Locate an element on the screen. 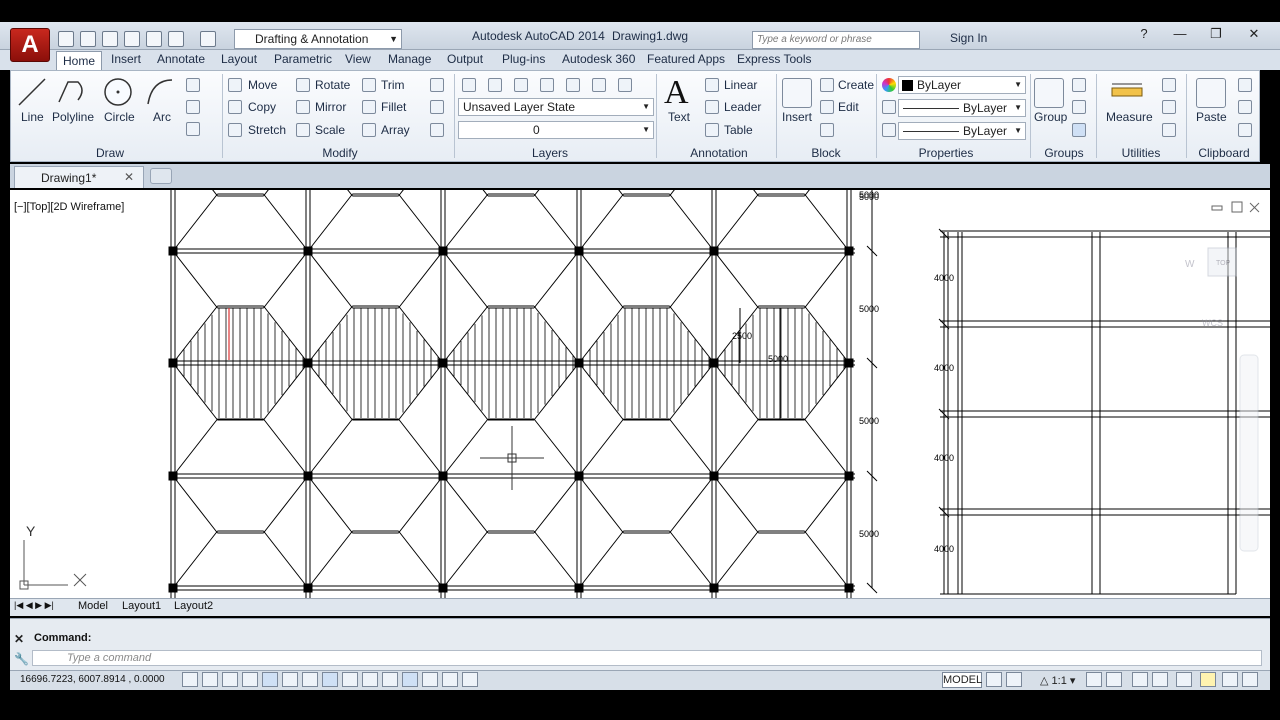  application-menu-button: A is located at coordinates (30, 45).